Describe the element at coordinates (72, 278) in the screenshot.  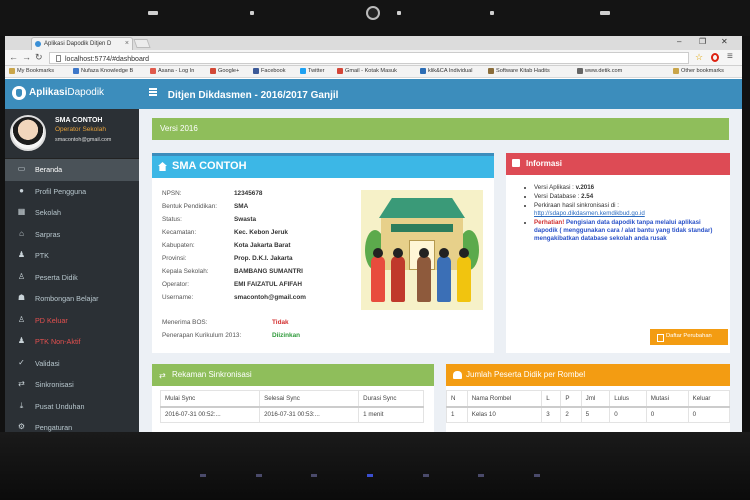
I see `sidebar-item-peserta-didik: ♙ Peserta Didik` at that location.